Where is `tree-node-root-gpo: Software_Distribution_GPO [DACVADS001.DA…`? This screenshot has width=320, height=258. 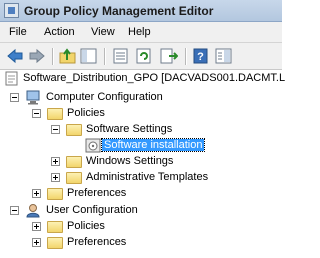
tree-node-root-gpo: Software_Distribution_GPO [DACVADS001.DA… is located at coordinates (143, 79).